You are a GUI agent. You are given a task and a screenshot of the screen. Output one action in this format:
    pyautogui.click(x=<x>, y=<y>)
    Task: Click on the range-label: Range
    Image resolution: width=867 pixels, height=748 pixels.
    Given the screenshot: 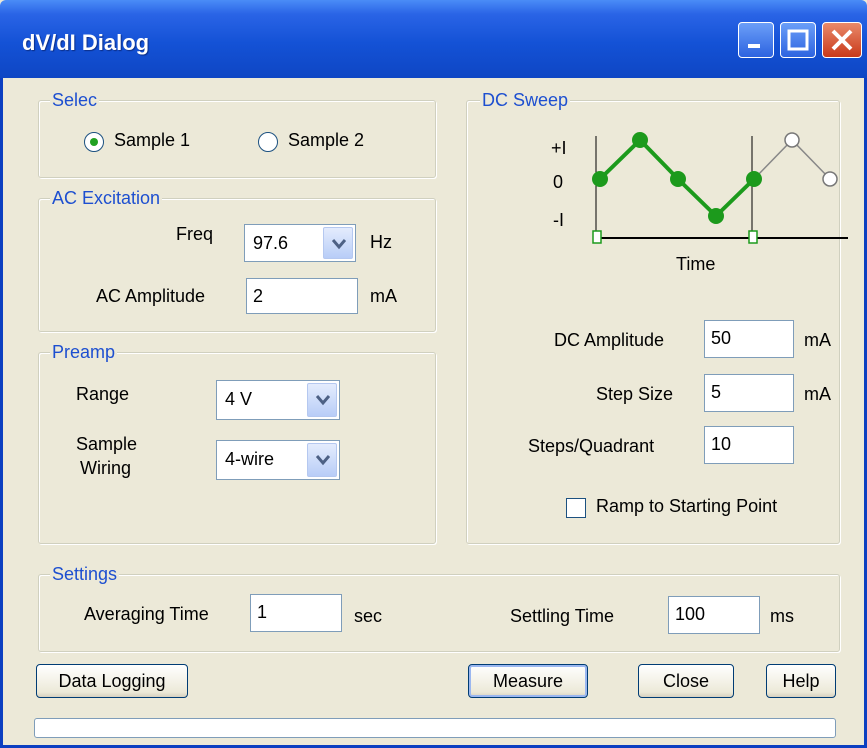 What is the action you would take?
    pyautogui.click(x=103, y=394)
    